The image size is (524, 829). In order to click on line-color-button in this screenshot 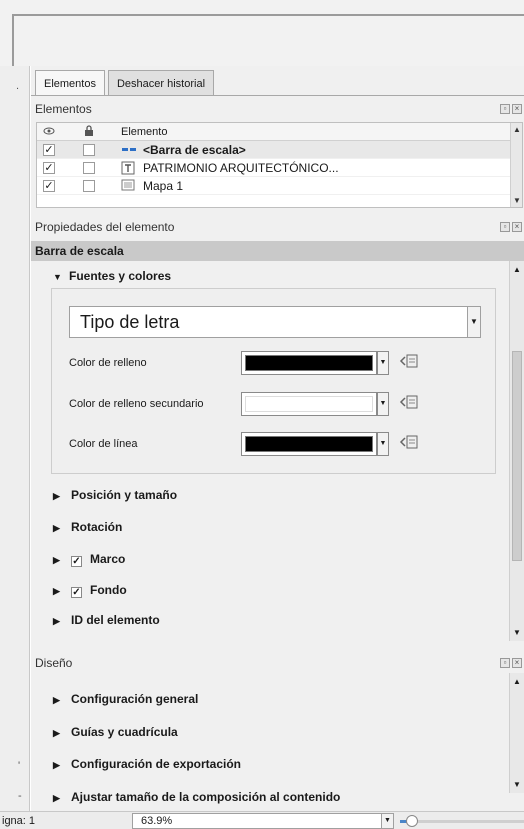, I will do `click(309, 444)`.